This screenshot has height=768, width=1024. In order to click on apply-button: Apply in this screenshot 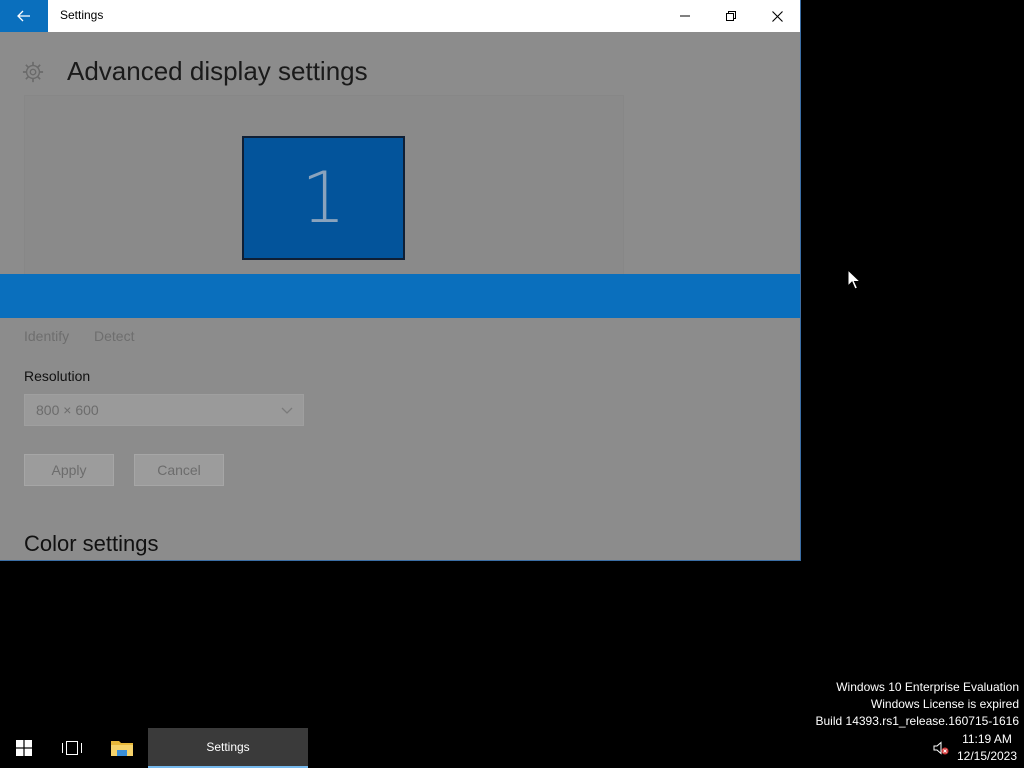, I will do `click(69, 470)`.